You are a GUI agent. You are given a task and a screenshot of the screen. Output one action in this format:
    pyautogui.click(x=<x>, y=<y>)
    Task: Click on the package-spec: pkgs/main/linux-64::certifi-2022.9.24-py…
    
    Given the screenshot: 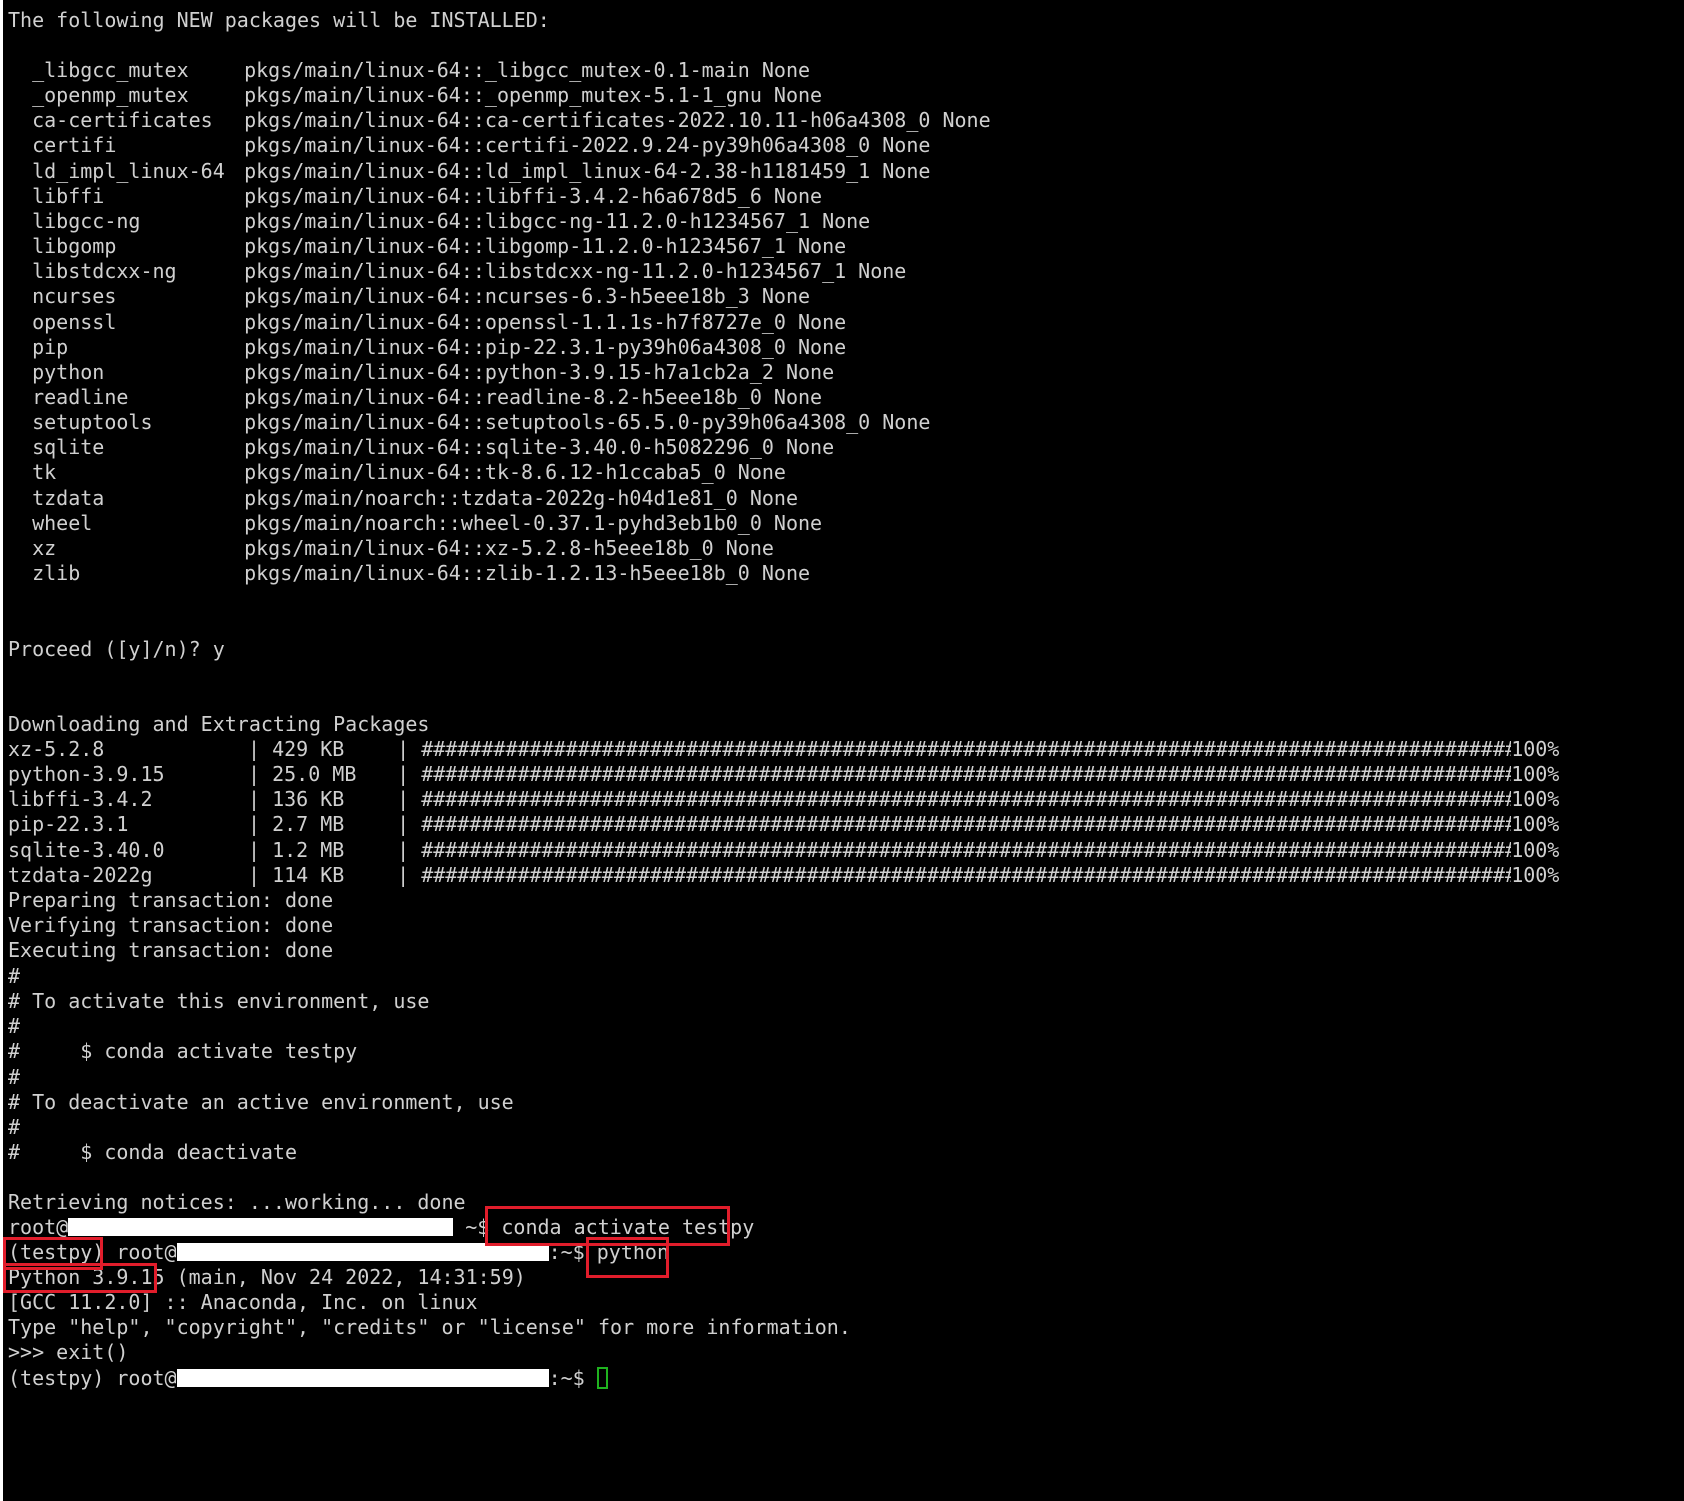 What is the action you would take?
    pyautogui.click(x=587, y=145)
    